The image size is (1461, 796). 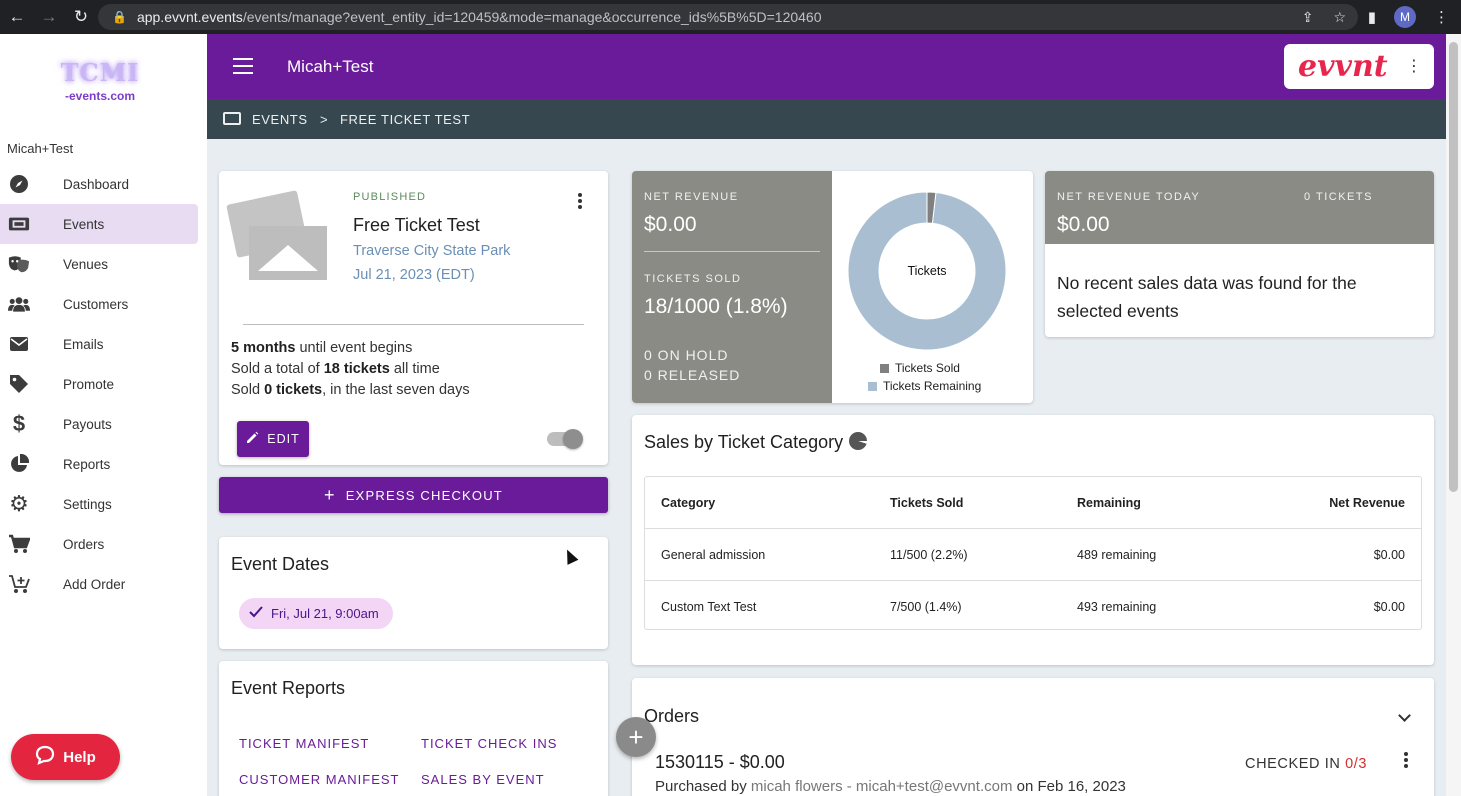 I want to click on image-placeholder-icon, so click(x=277, y=236).